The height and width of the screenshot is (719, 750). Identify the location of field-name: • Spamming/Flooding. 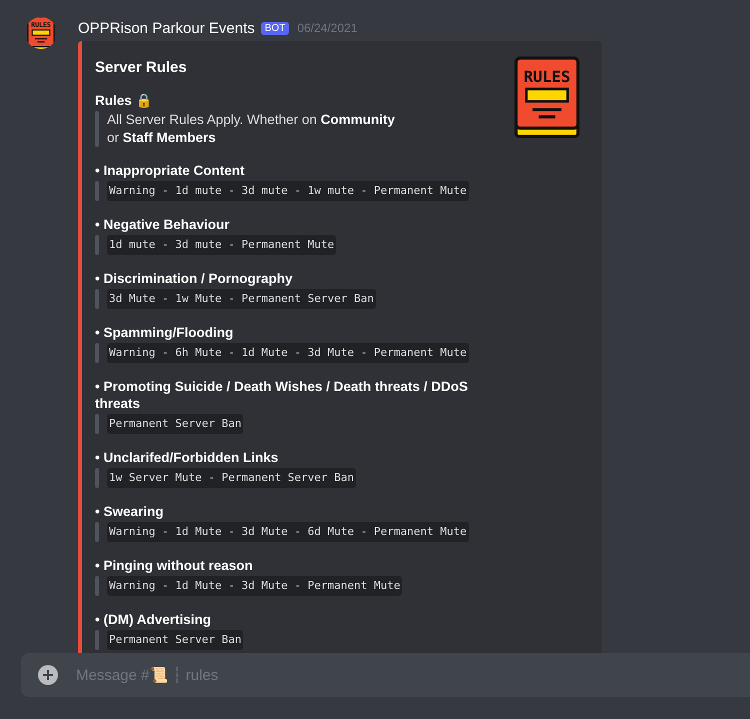
(164, 332).